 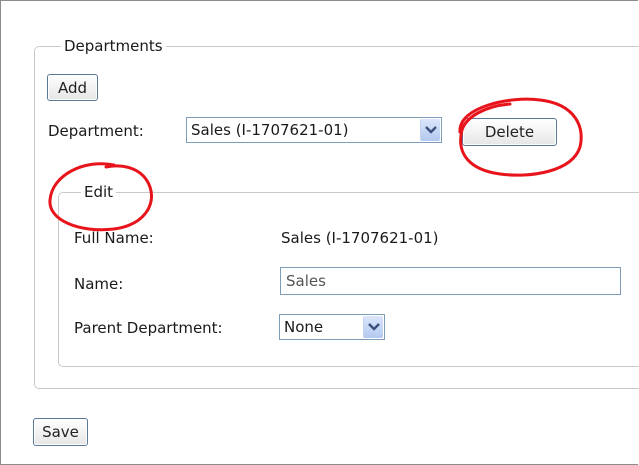 What do you see at coordinates (304, 327) in the screenshot?
I see `parent-department-select-value: None` at bounding box center [304, 327].